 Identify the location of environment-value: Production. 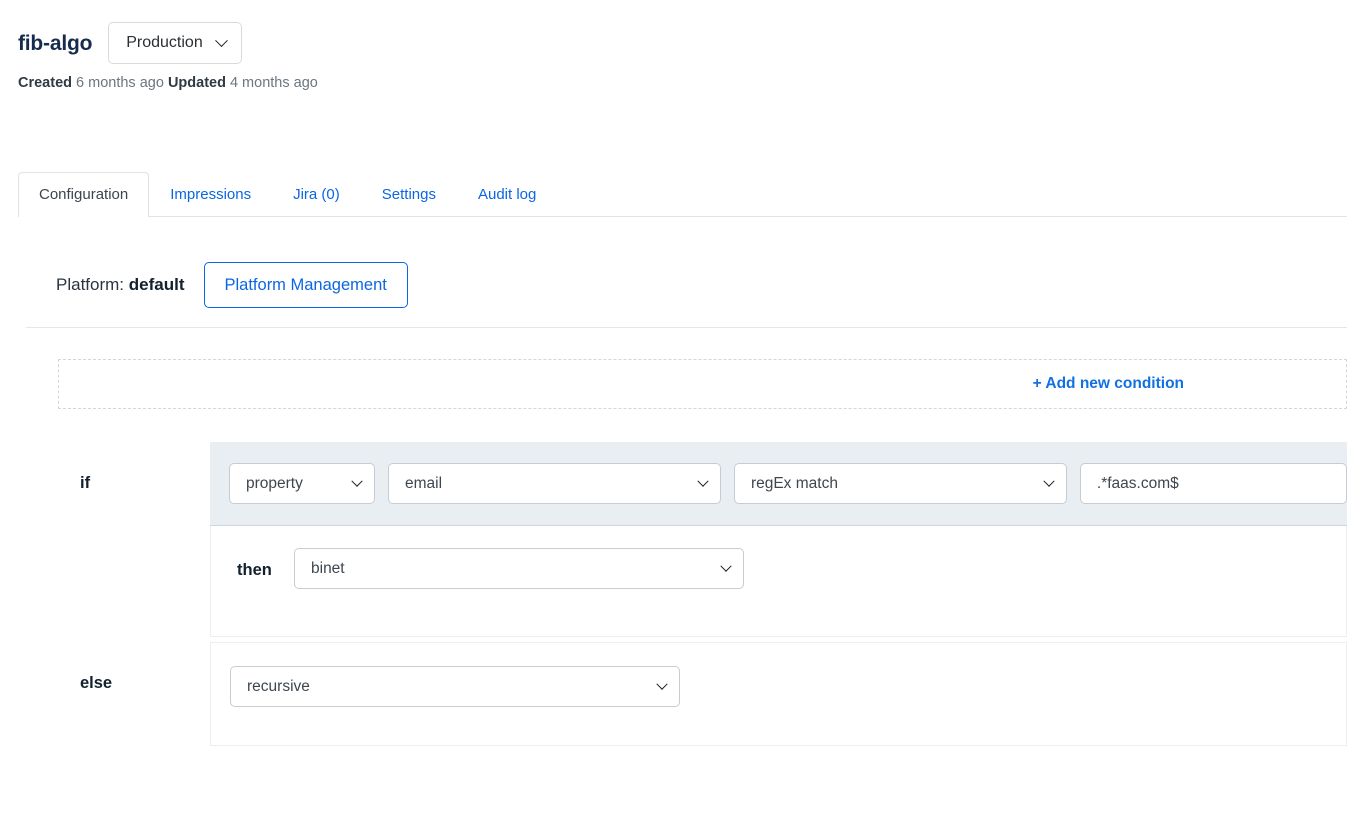
(164, 42).